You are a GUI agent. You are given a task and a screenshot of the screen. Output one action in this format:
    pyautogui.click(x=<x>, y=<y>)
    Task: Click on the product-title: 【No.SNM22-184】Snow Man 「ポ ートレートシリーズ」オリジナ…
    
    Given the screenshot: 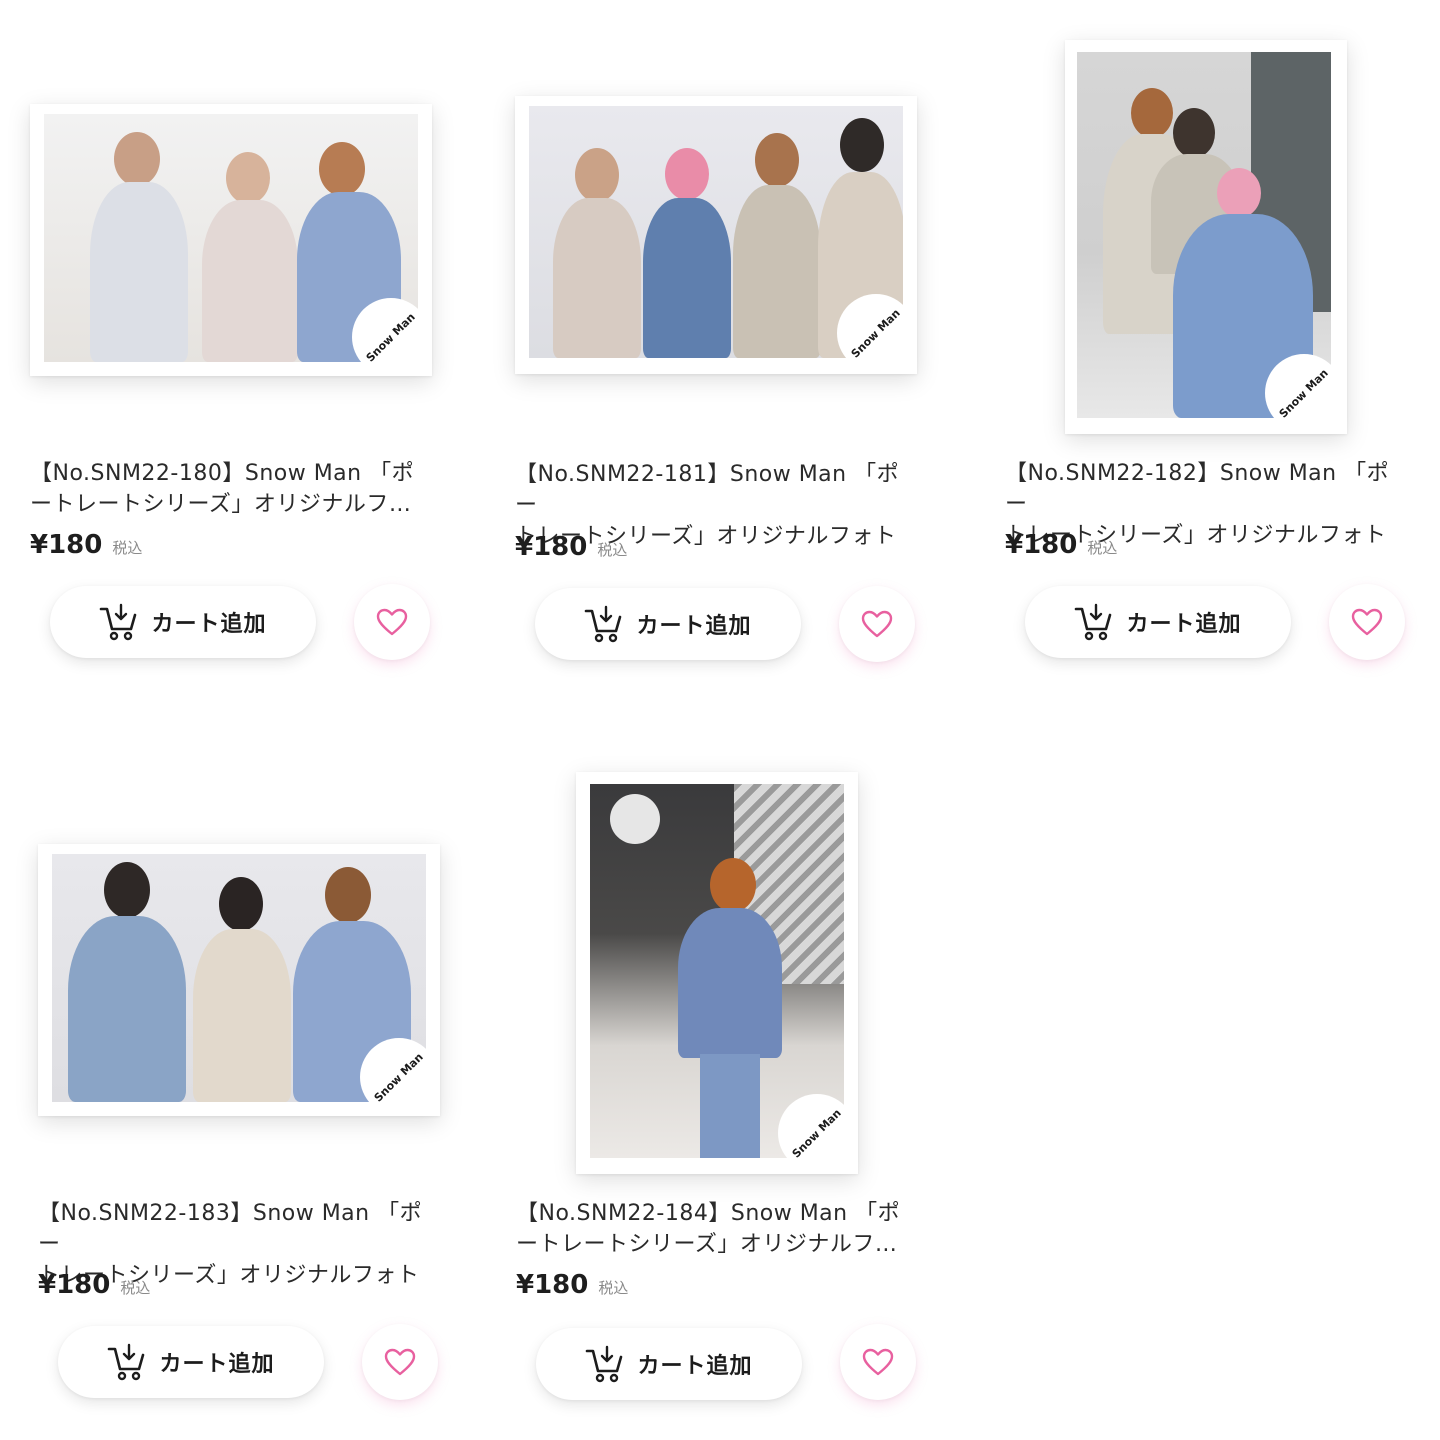 What is the action you would take?
    pyautogui.click(x=716, y=1229)
    